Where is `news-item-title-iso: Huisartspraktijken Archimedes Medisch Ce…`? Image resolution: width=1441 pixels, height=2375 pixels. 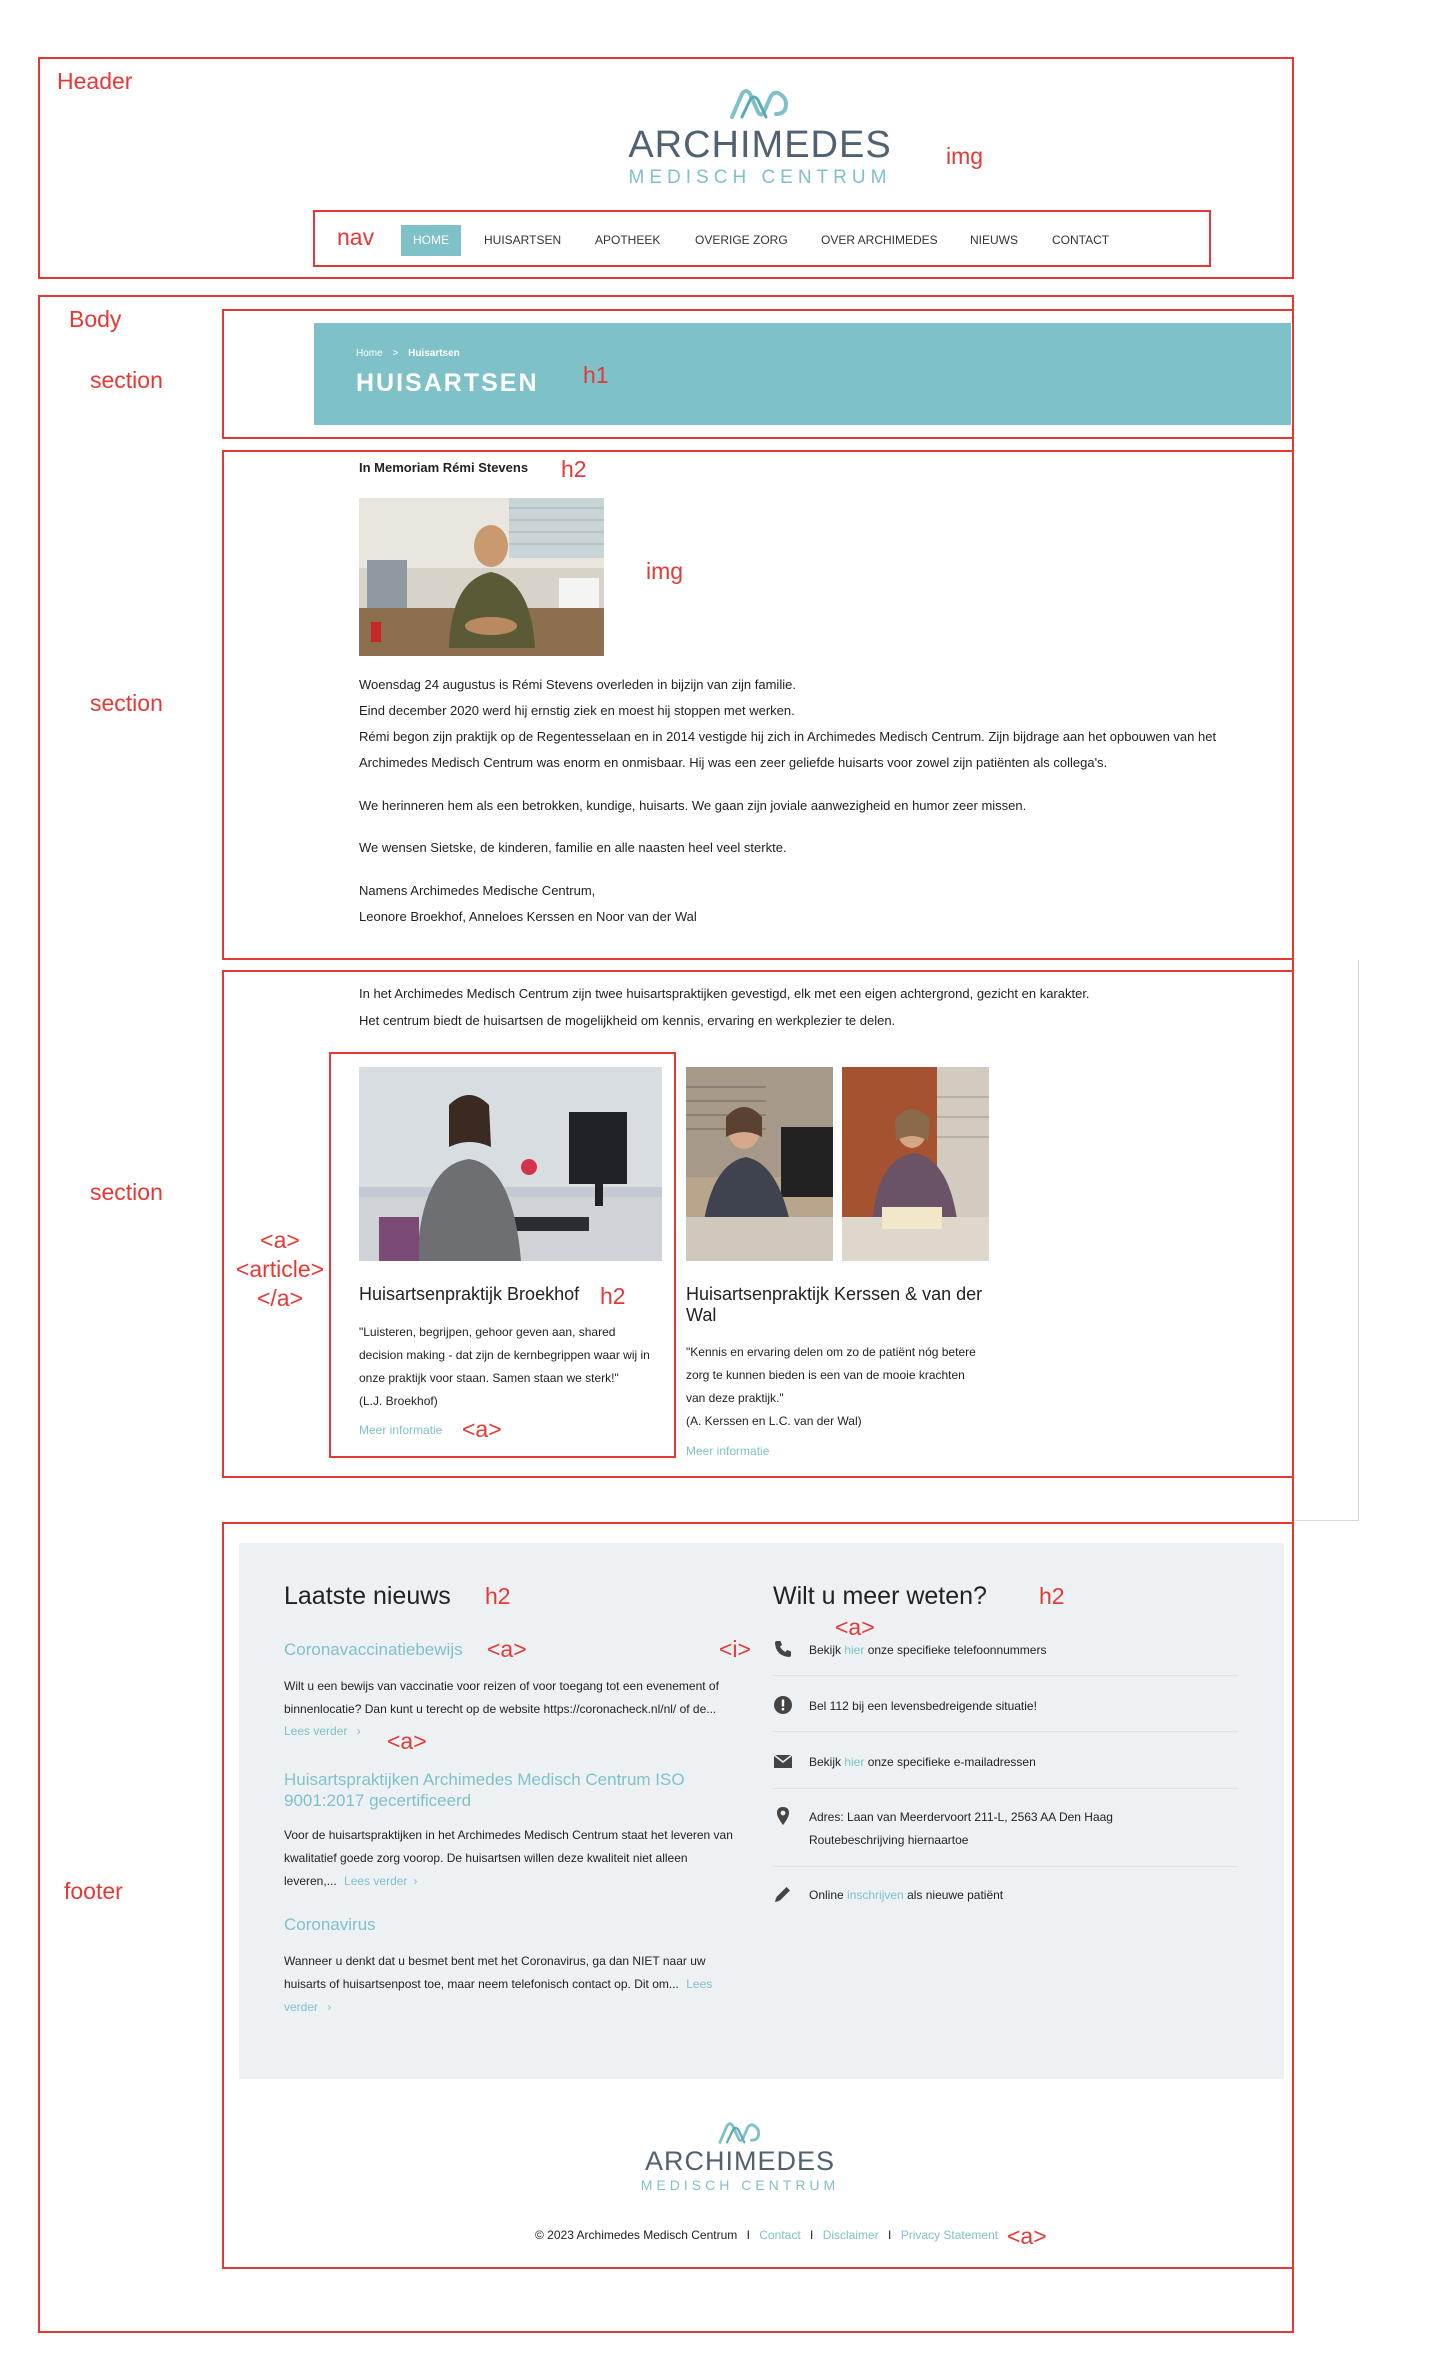 news-item-title-iso: Huisartspraktijken Archimedes Medisch Ce… is located at coordinates (484, 1790).